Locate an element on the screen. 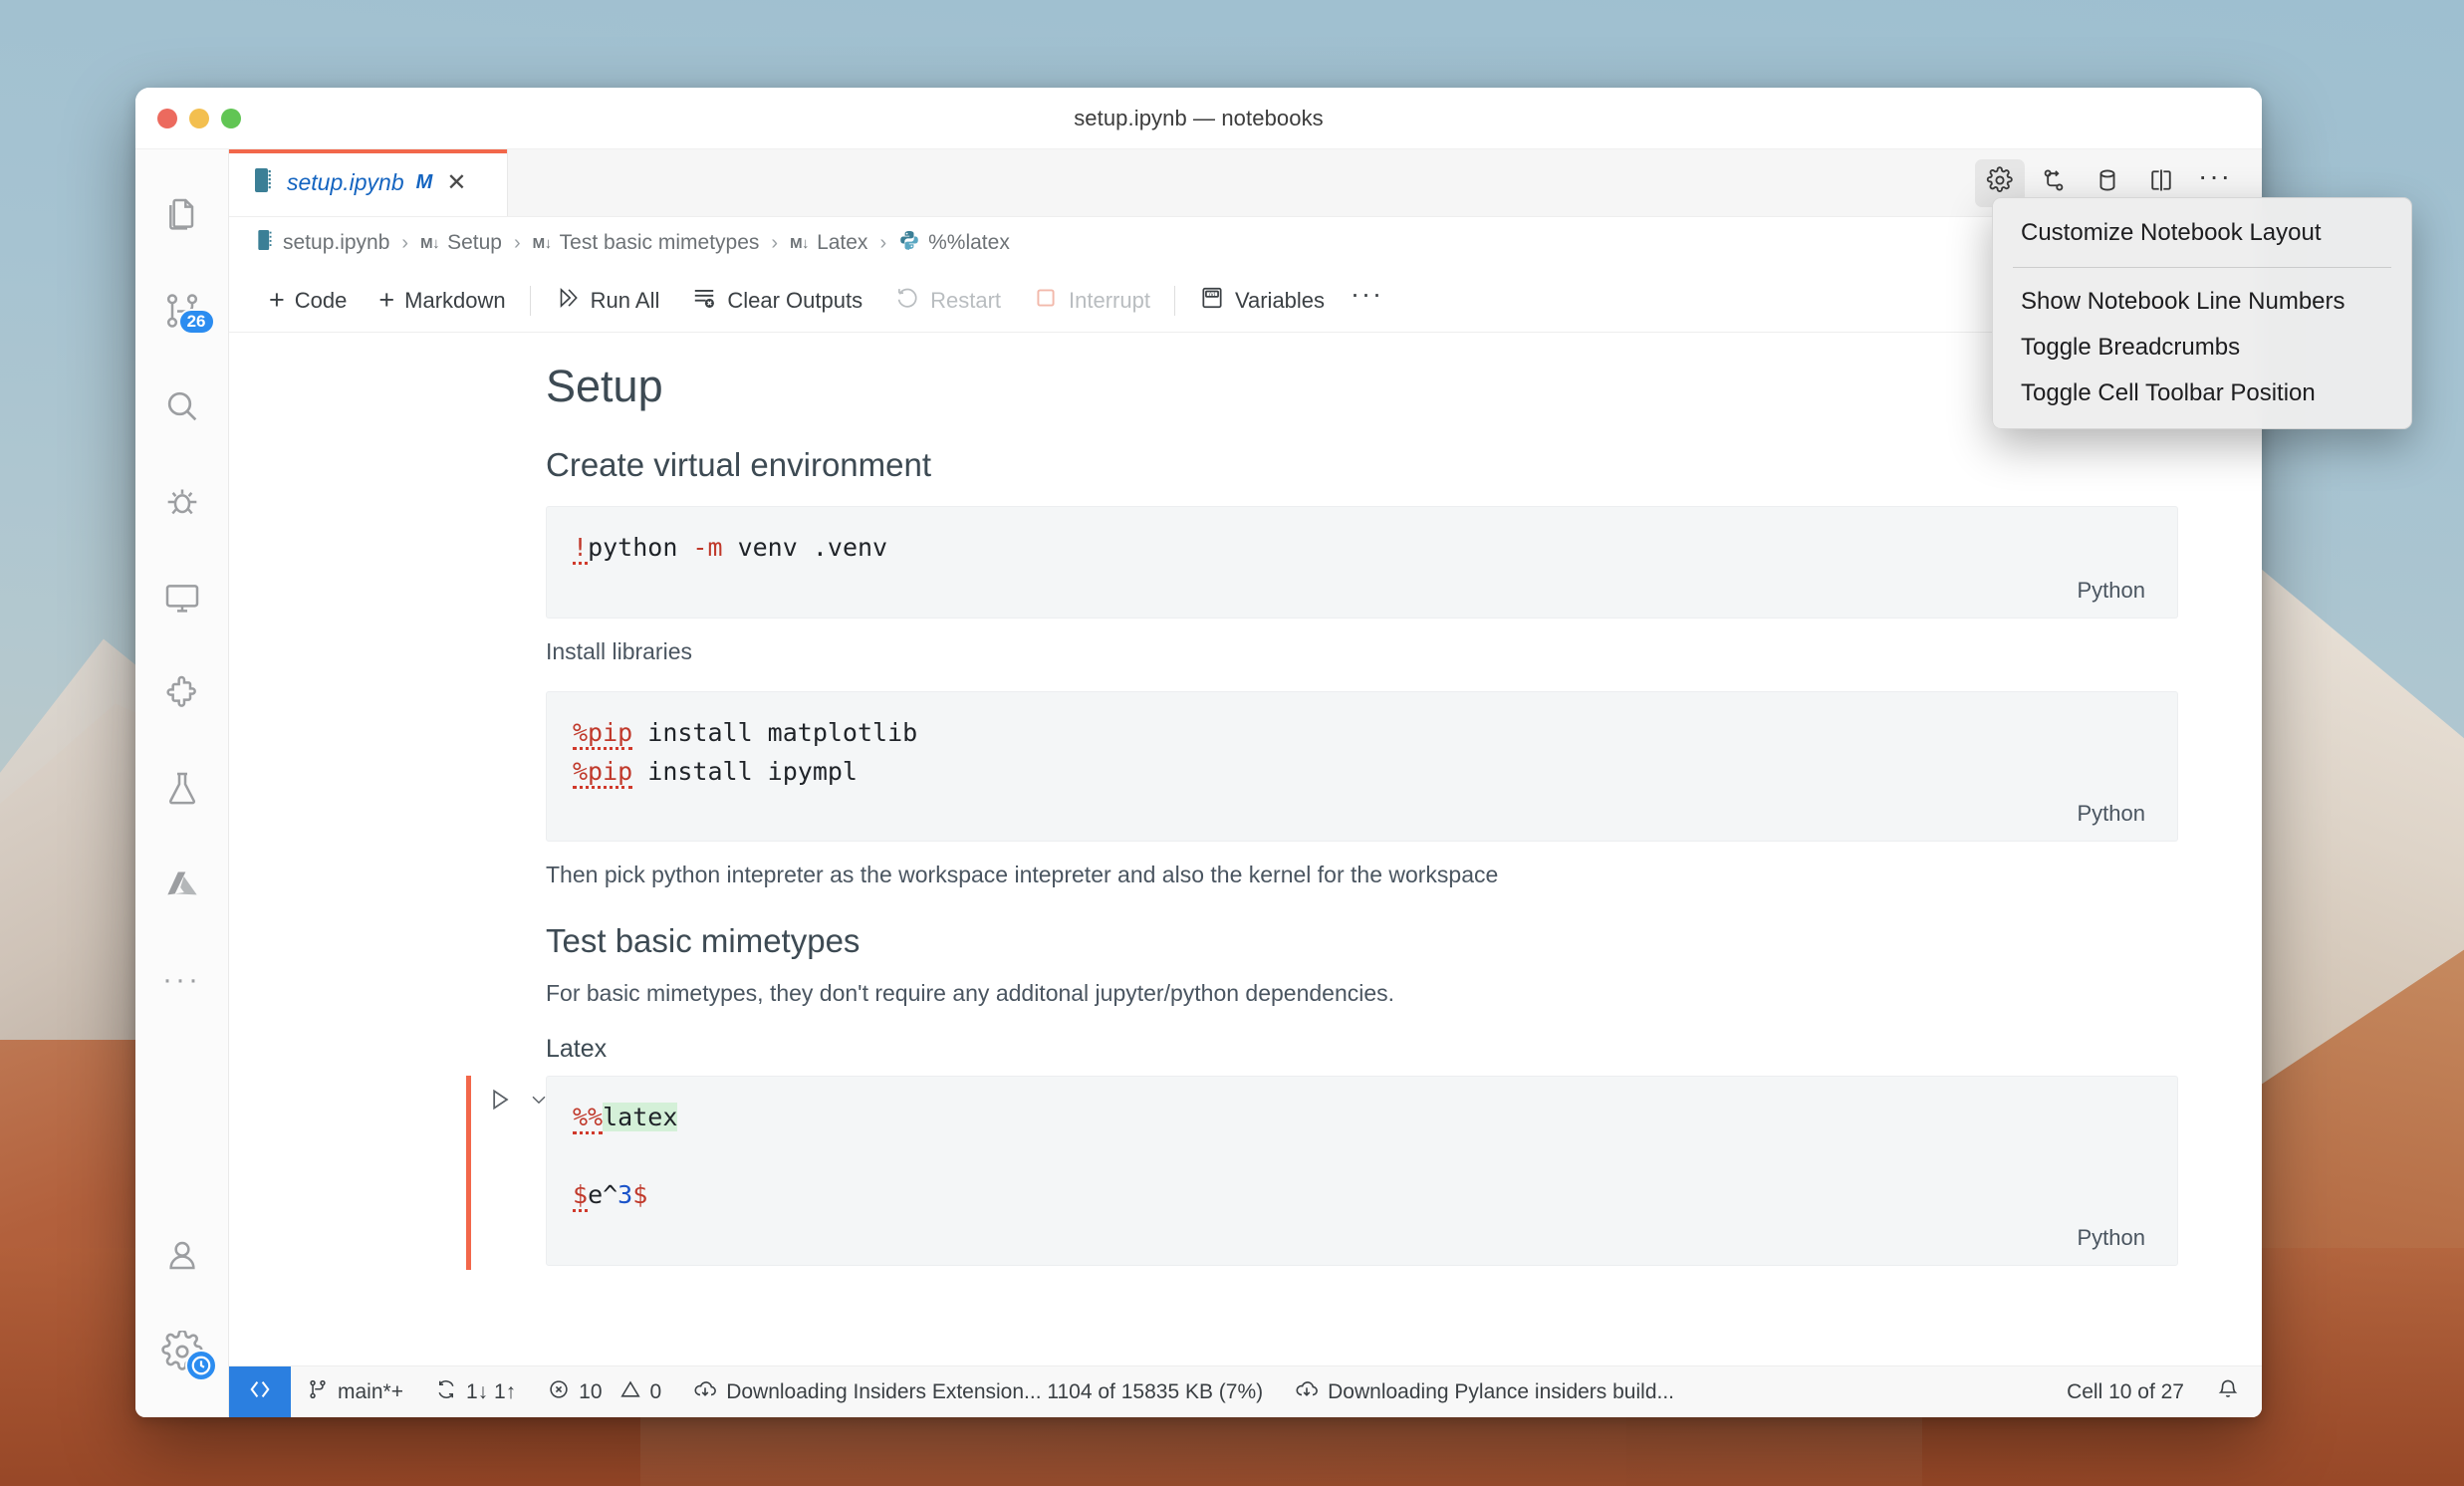 The image size is (2464, 1486). tab-label: setup.ipynb is located at coordinates (345, 182).